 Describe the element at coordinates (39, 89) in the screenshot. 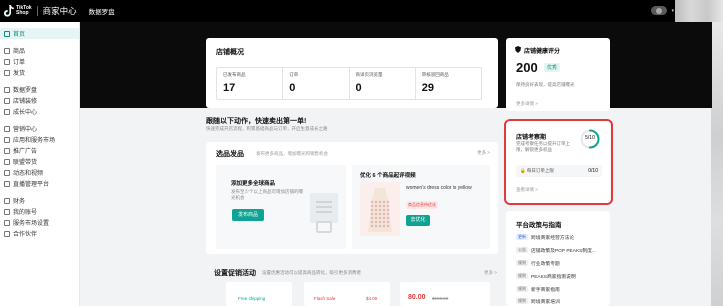

I see `sidebar-item-data-compass: 数据罗盘` at that location.